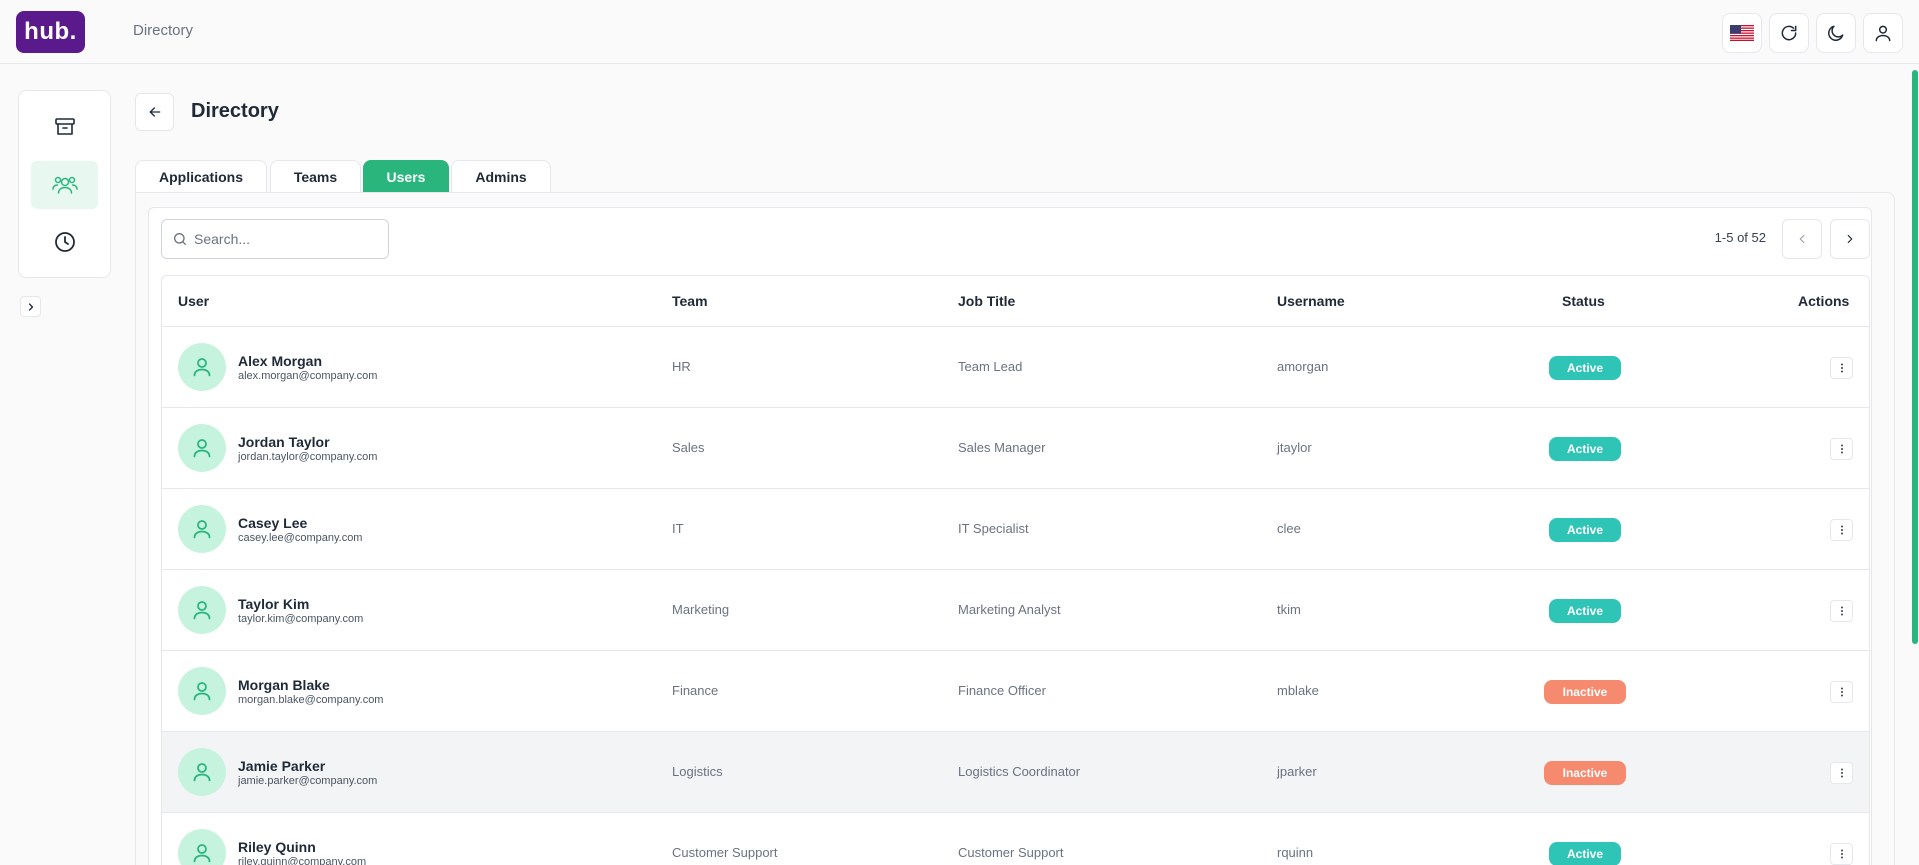 This screenshot has height=865, width=1919. What do you see at coordinates (308, 376) in the screenshot?
I see `user-email: alex.morgan@company.com` at bounding box center [308, 376].